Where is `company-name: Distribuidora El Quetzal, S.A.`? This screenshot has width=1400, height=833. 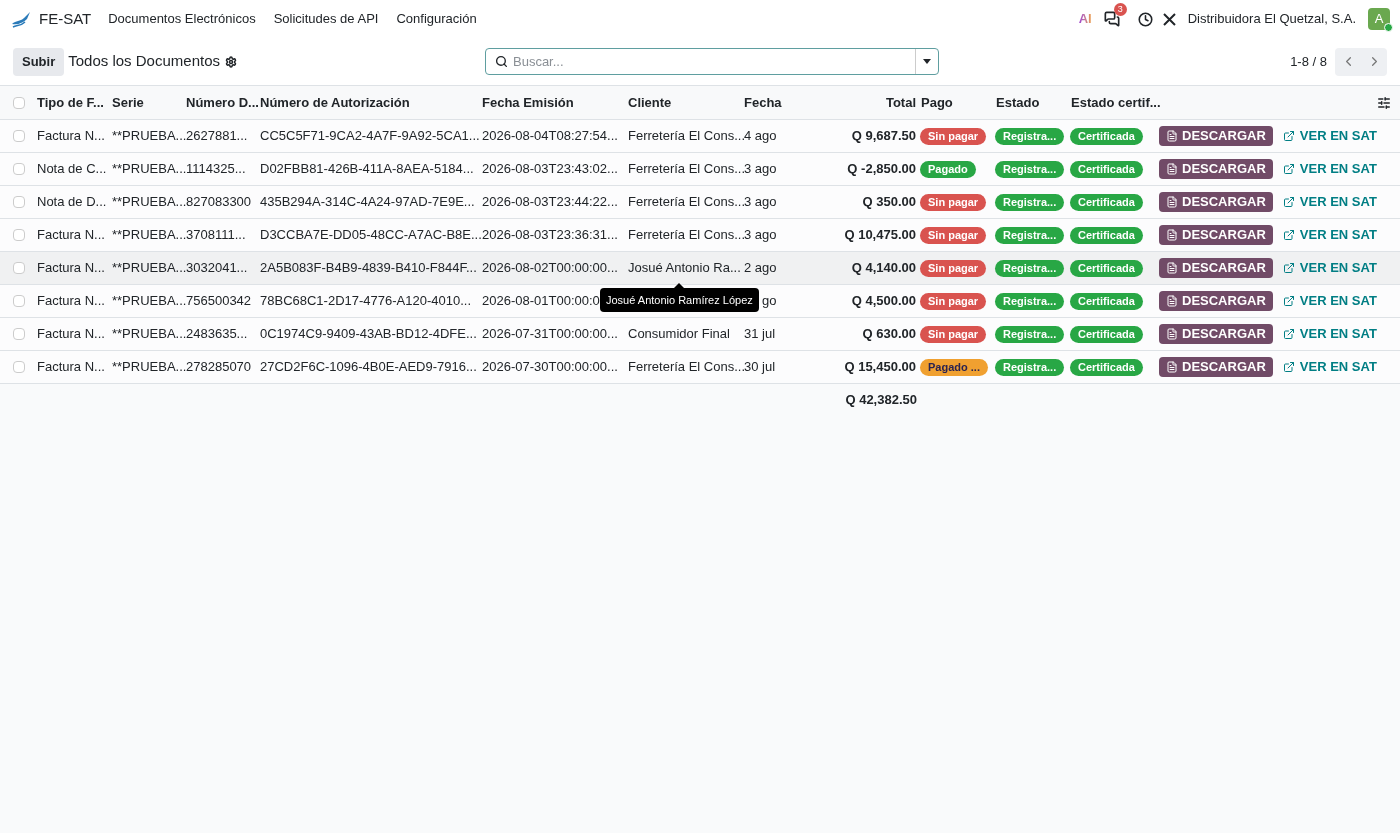
company-name: Distribuidora El Quetzal, S.A. is located at coordinates (1271, 19).